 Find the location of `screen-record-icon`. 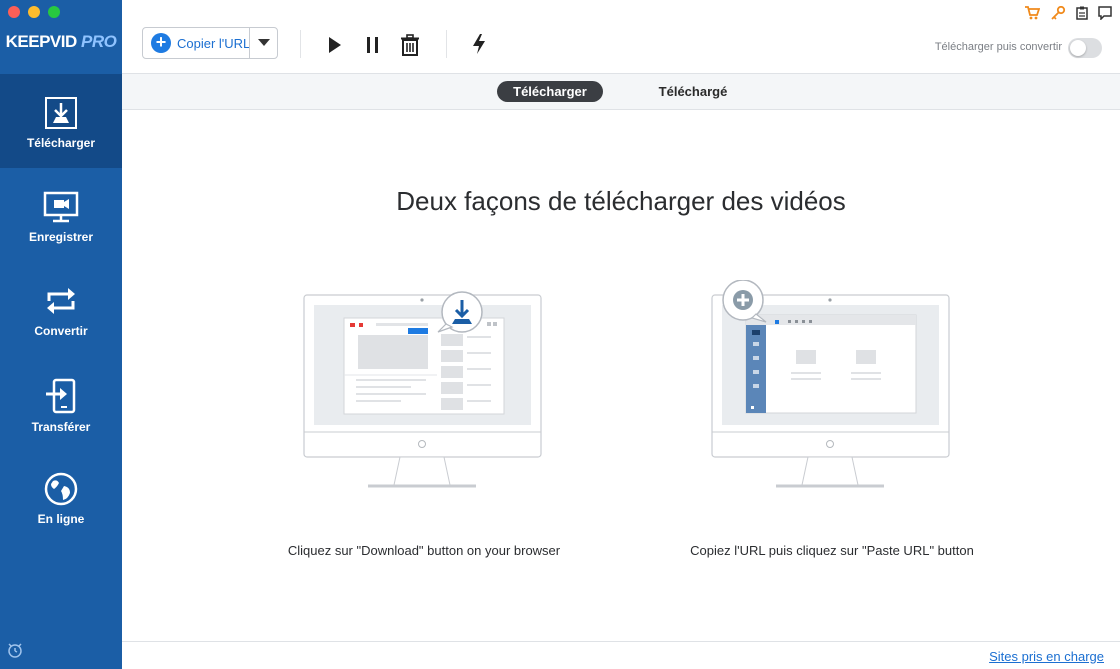

screen-record-icon is located at coordinates (61, 207).